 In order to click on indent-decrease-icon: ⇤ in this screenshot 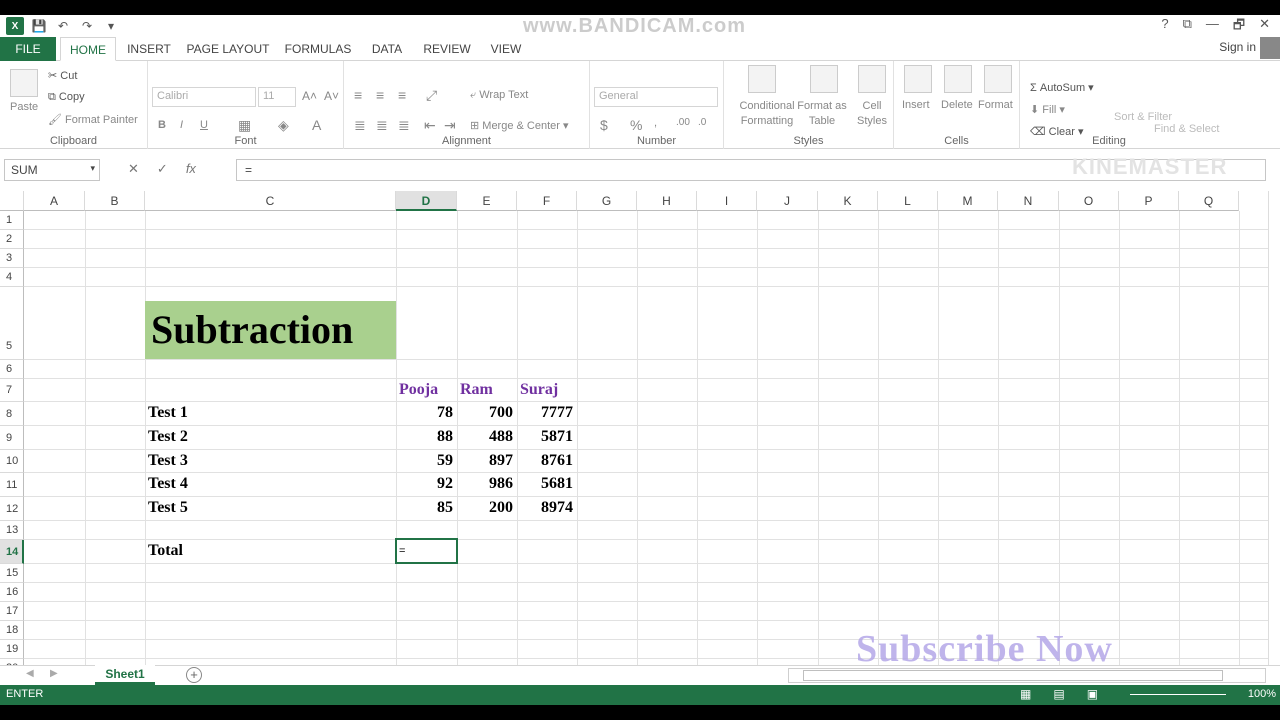, I will do `click(430, 125)`.